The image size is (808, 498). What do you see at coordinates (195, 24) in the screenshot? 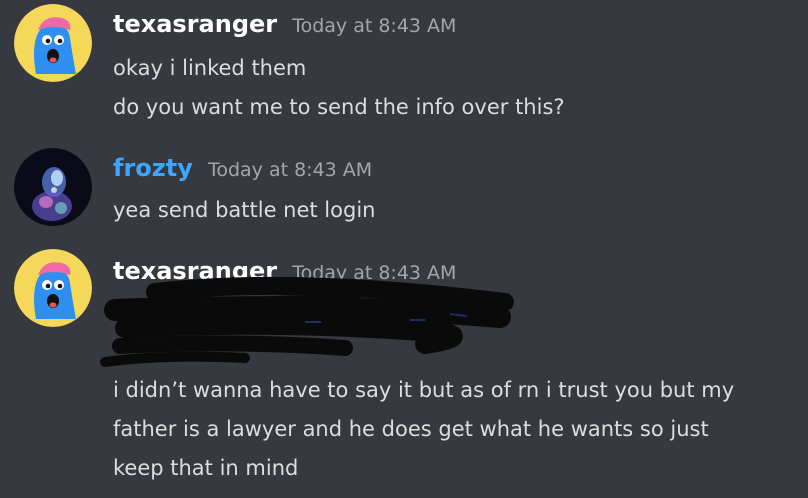
I see `username: texasranger` at bounding box center [195, 24].